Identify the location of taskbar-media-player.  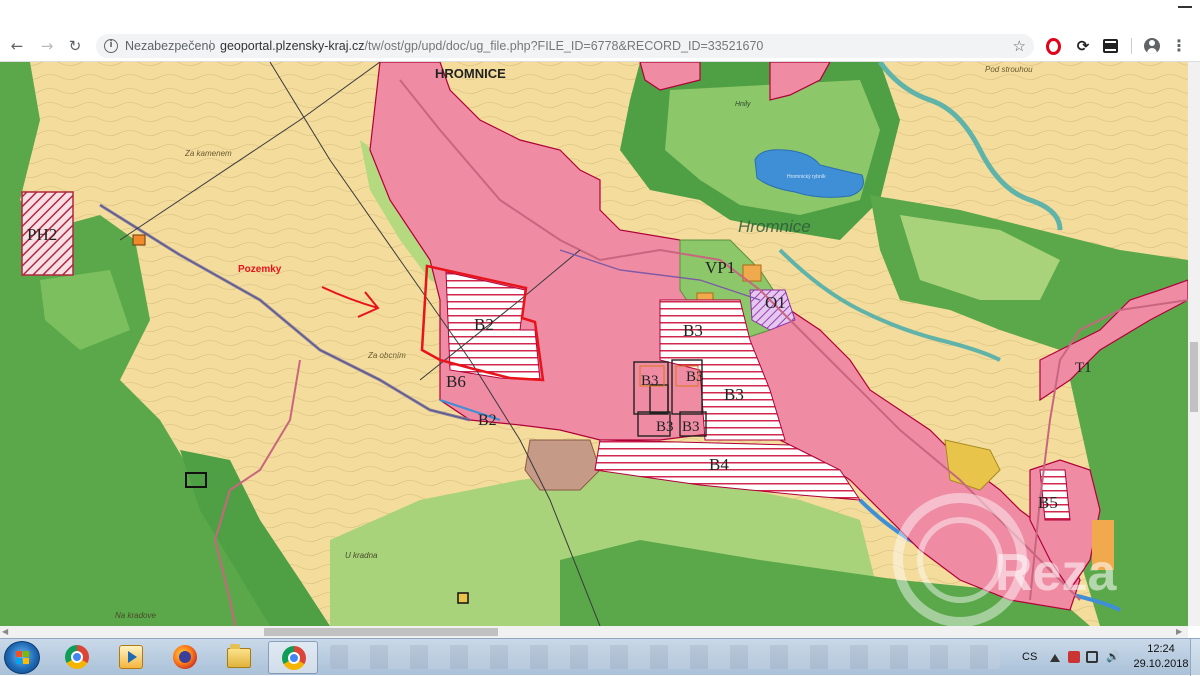
(131, 657).